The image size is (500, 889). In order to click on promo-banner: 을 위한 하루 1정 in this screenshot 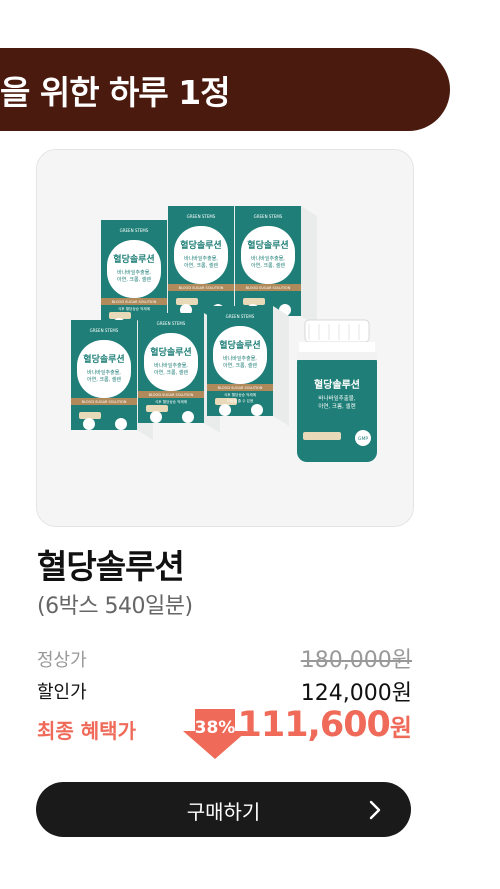, I will do `click(225, 89)`.